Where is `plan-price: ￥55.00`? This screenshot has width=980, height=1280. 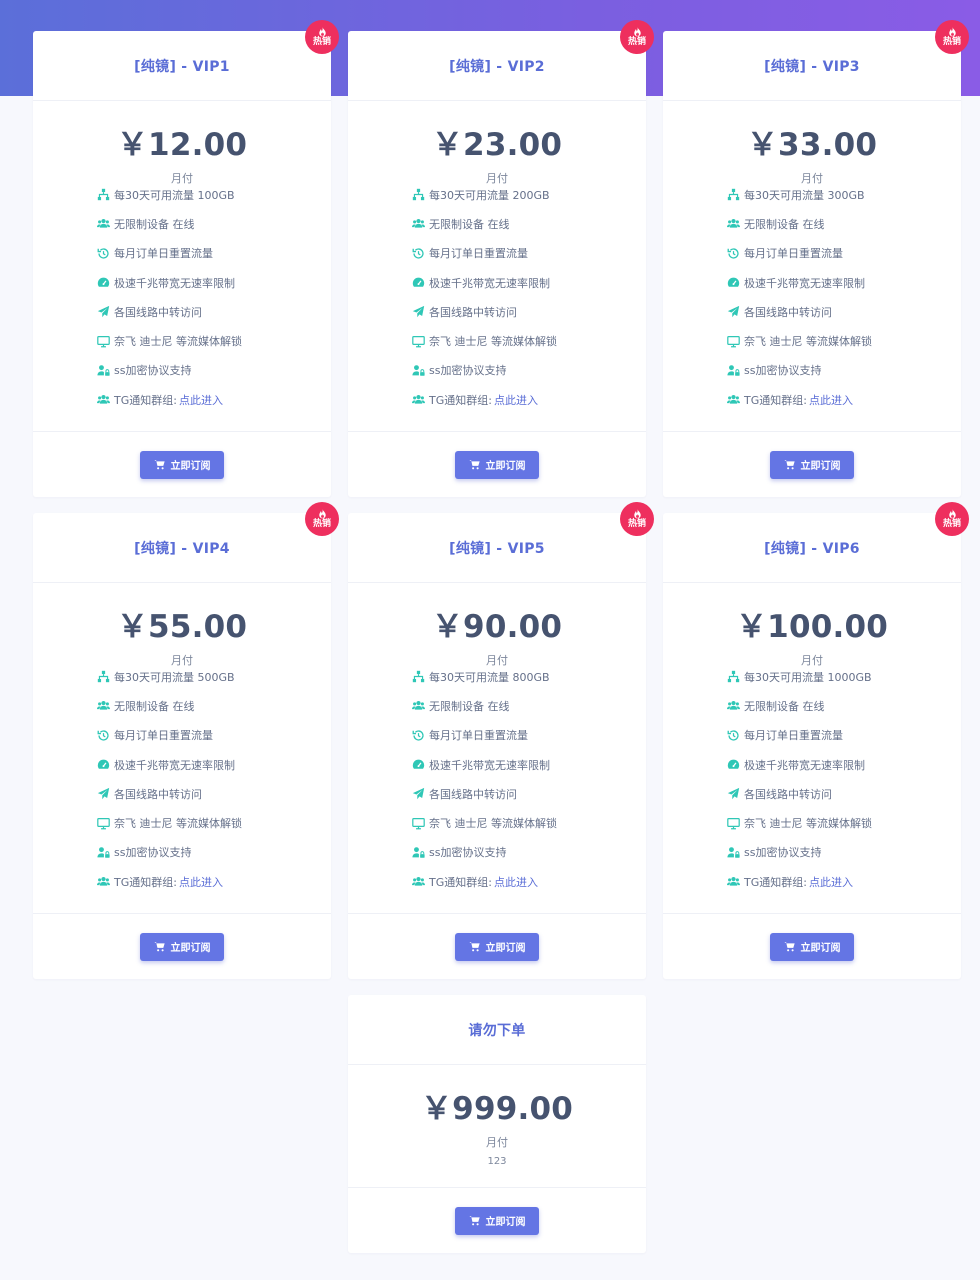 plan-price: ￥55.00 is located at coordinates (182, 627).